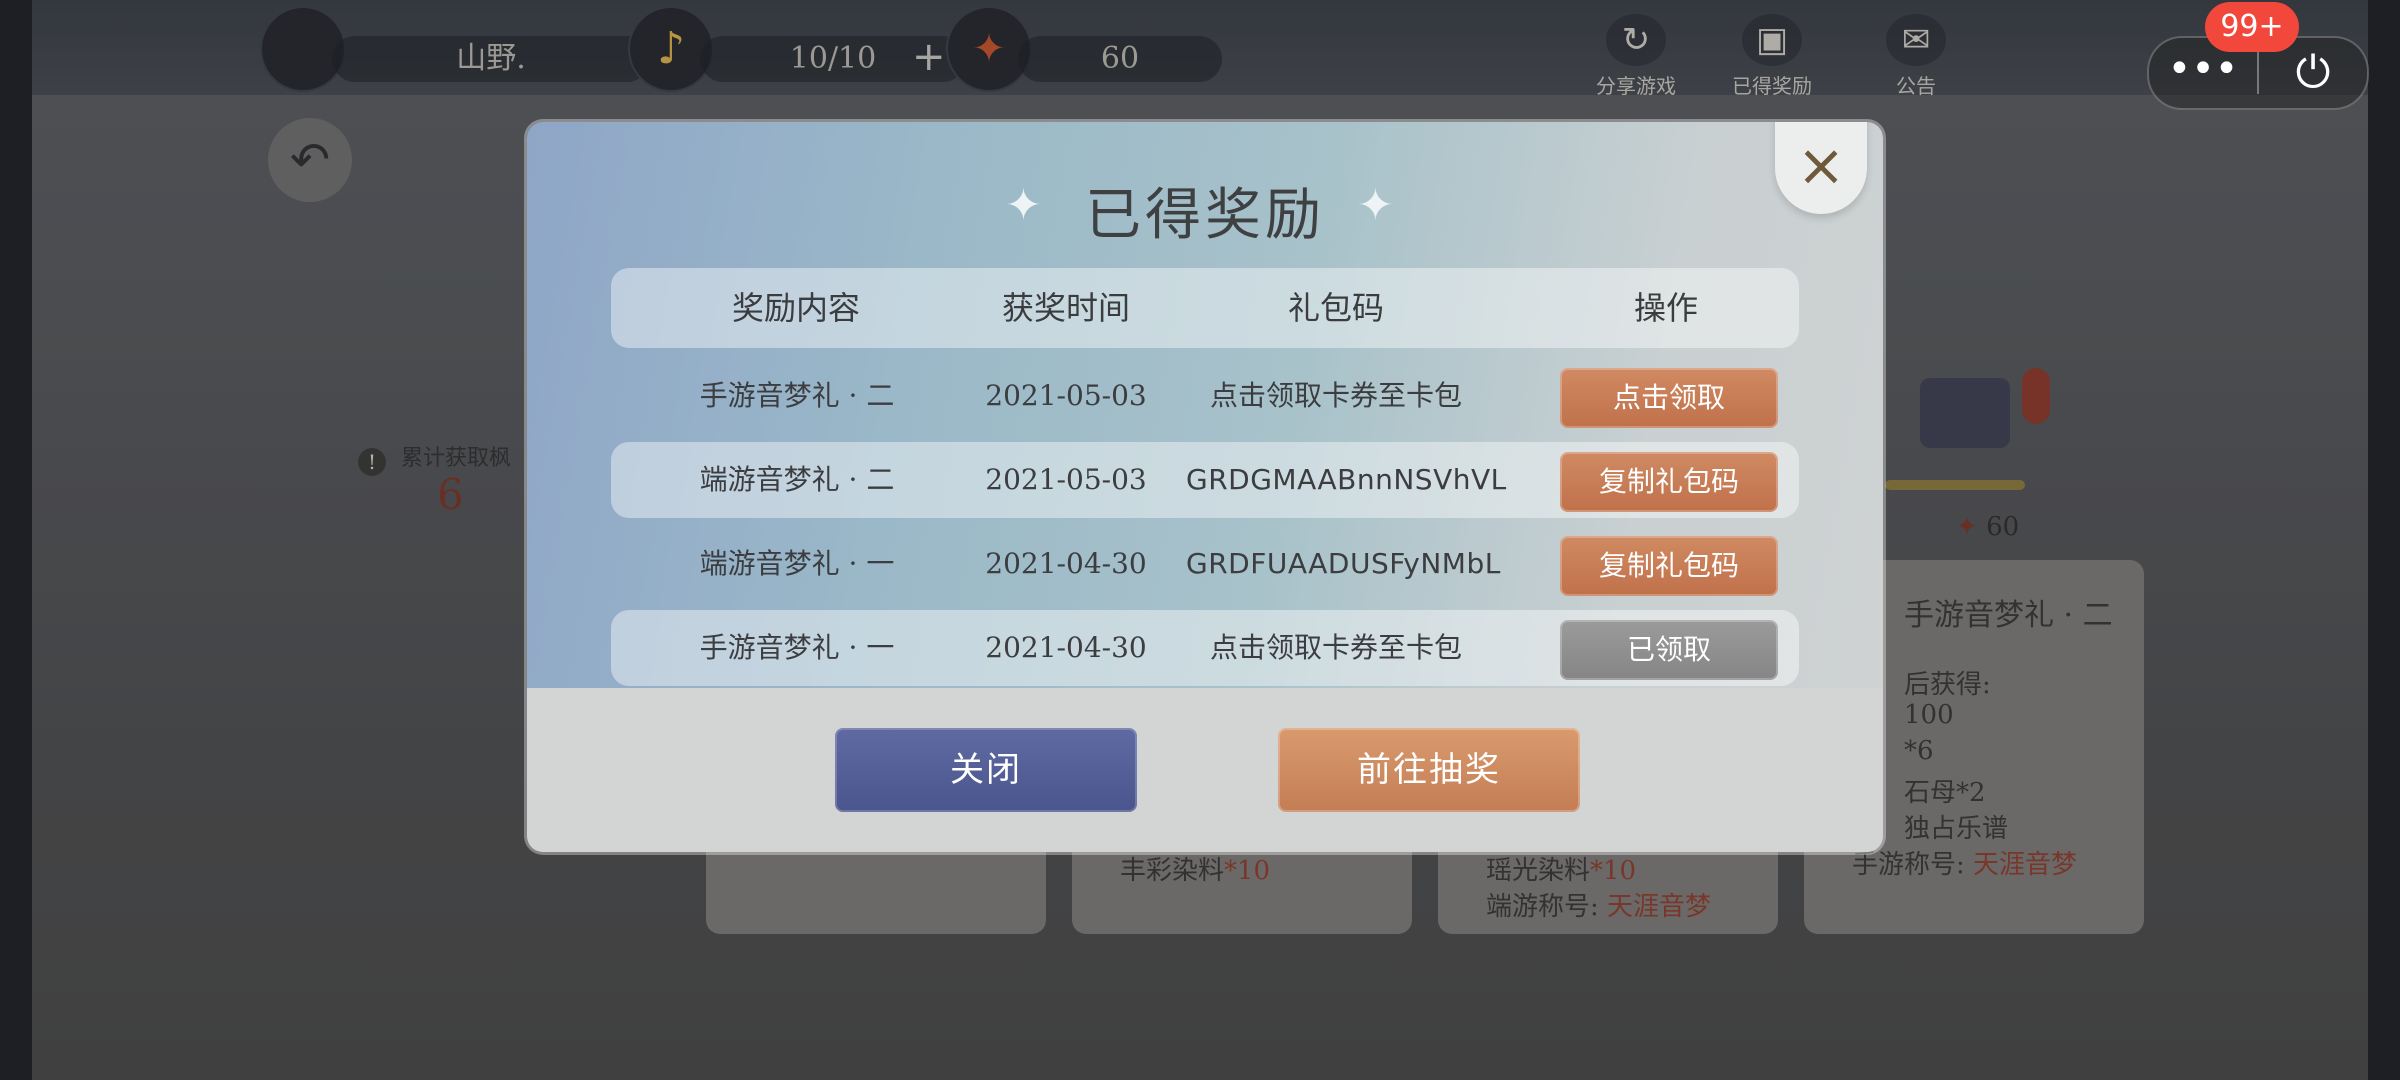 The height and width of the screenshot is (1080, 2400). Describe the element at coordinates (797, 395) in the screenshot. I see `reward-content: 手游音梦礼 · 二` at that location.